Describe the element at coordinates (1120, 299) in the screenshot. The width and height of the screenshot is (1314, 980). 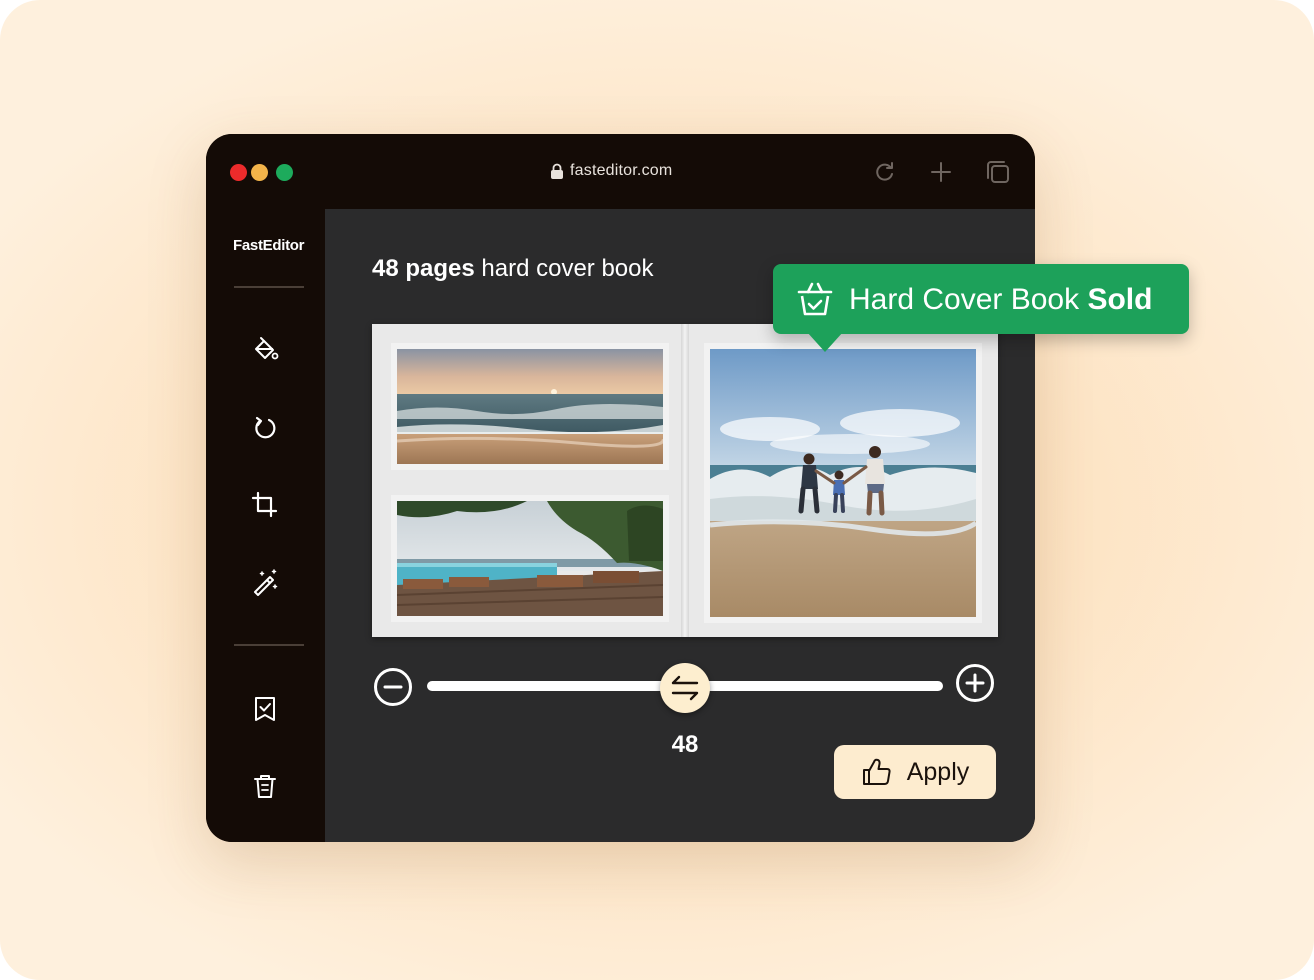
I see `notification-status: Sold` at that location.